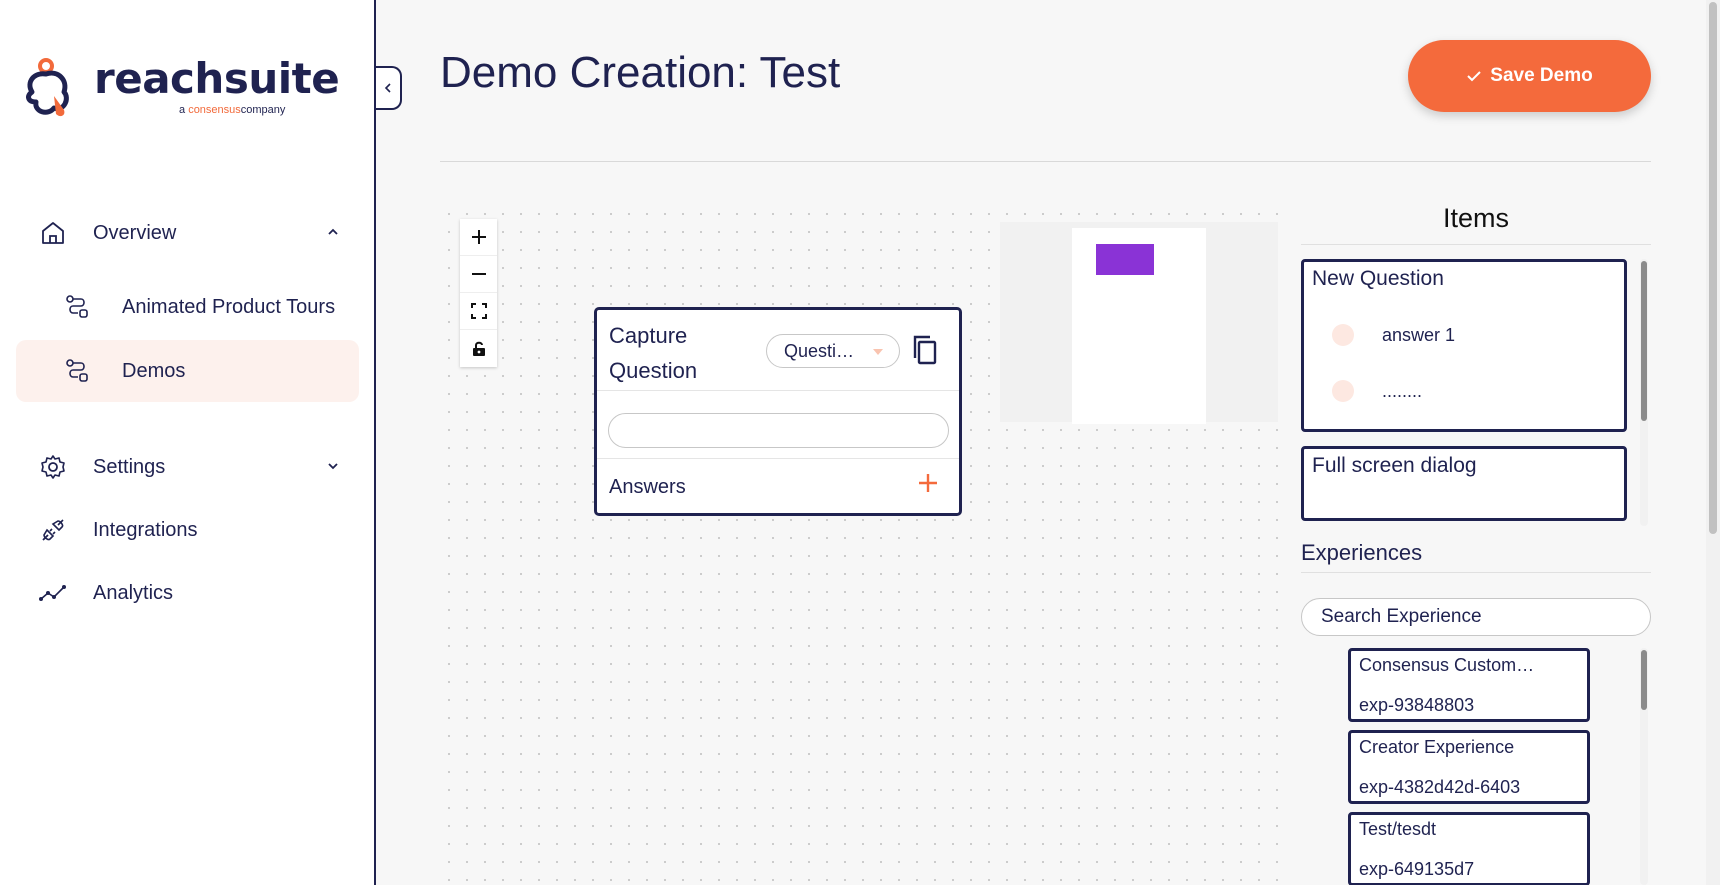 The width and height of the screenshot is (1720, 885). Describe the element at coordinates (47, 87) in the screenshot. I see `reachsuite-logo-icon` at that location.